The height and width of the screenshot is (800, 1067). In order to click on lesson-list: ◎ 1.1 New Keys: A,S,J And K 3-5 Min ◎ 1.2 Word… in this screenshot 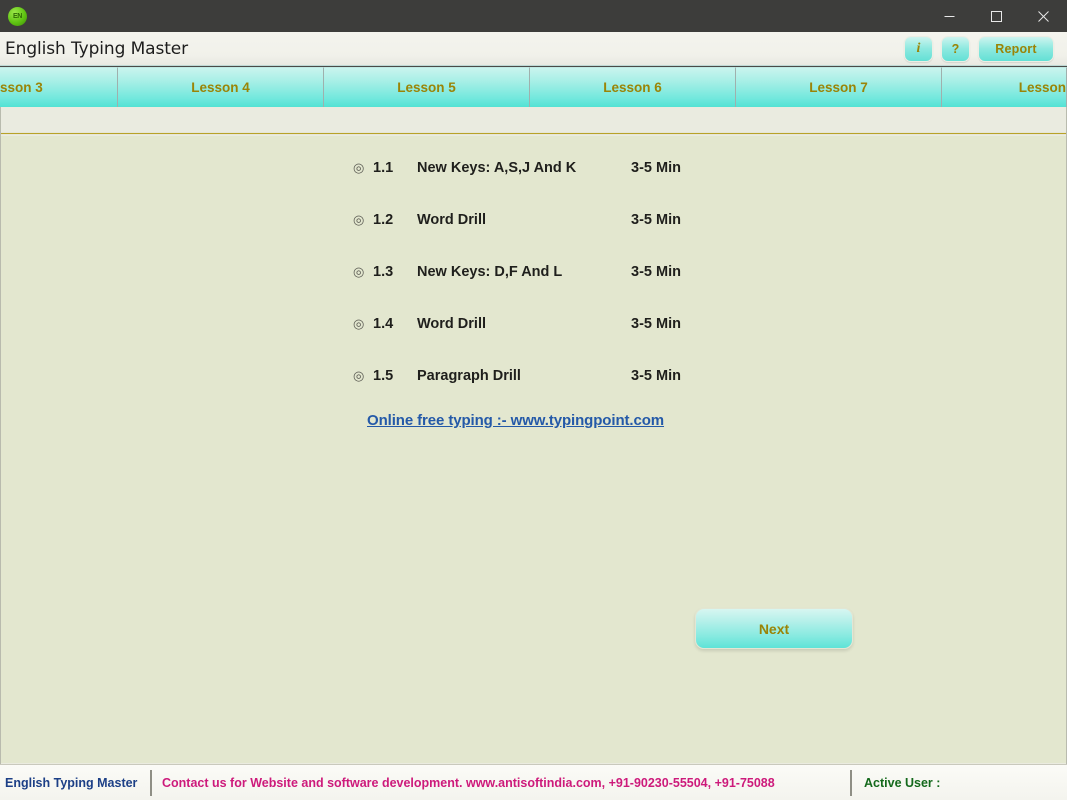, I will do `click(517, 288)`.